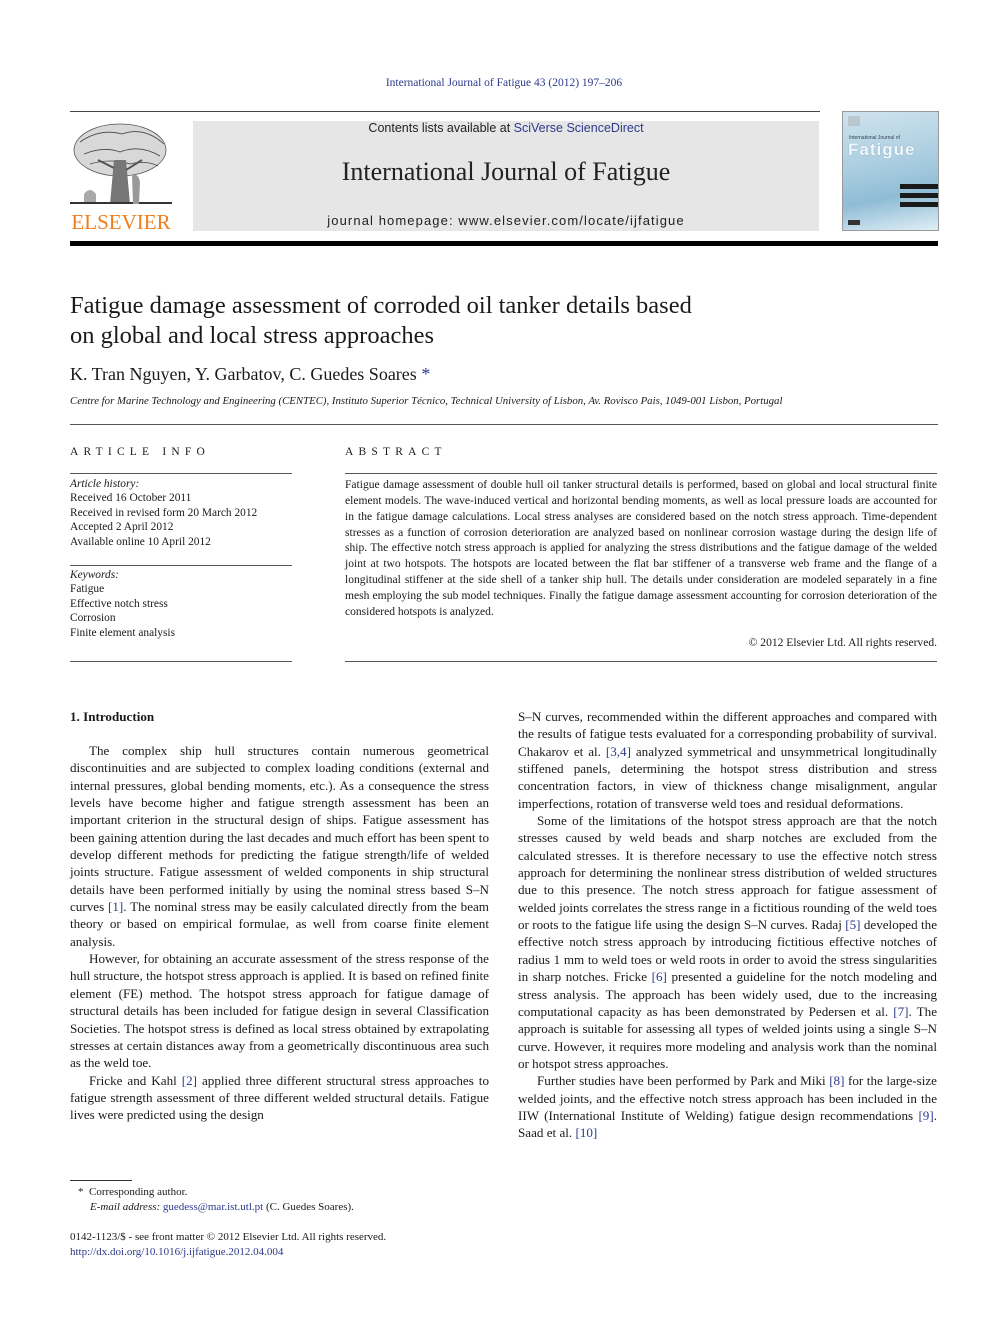 The width and height of the screenshot is (992, 1323). What do you see at coordinates (119, 603) in the screenshot?
I see `keyword-item: Effective notch stress` at bounding box center [119, 603].